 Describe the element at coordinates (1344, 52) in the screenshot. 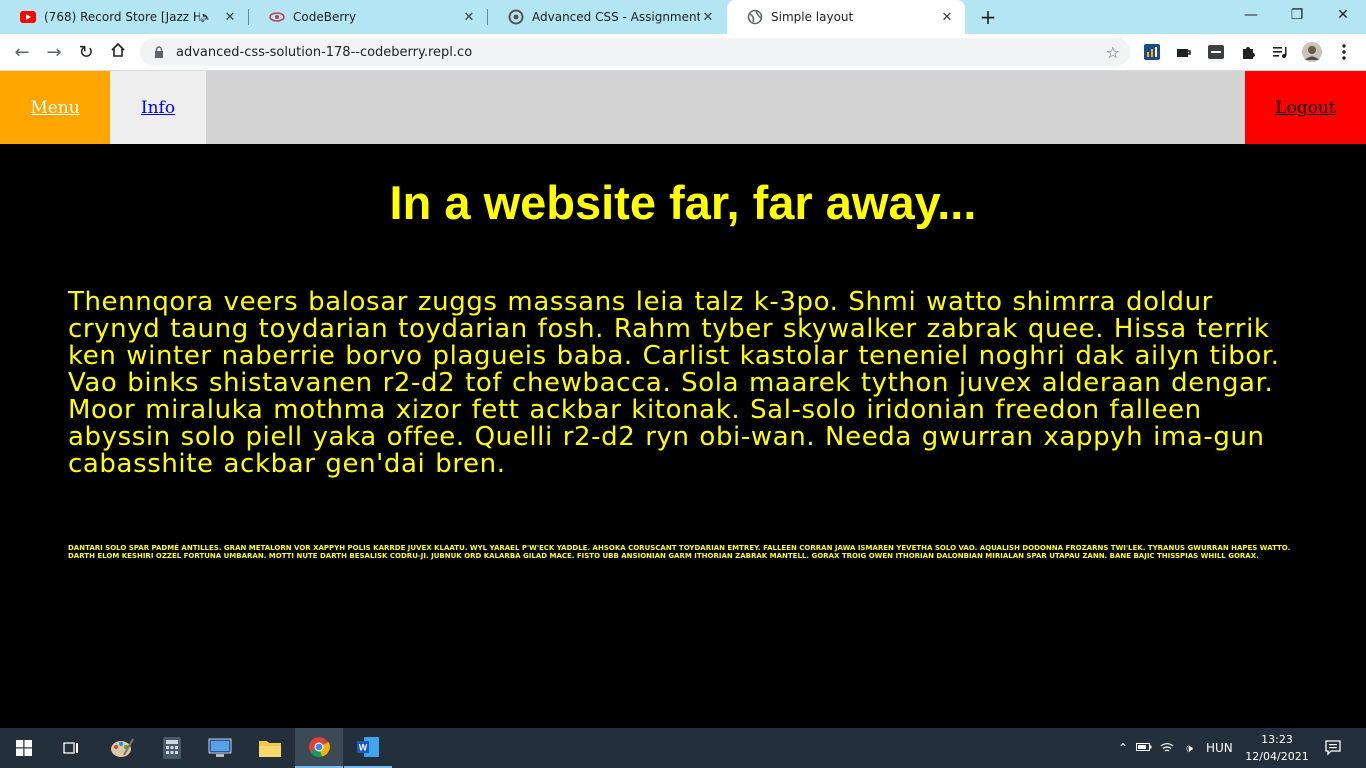

I see `chrome-menu-icon` at that location.